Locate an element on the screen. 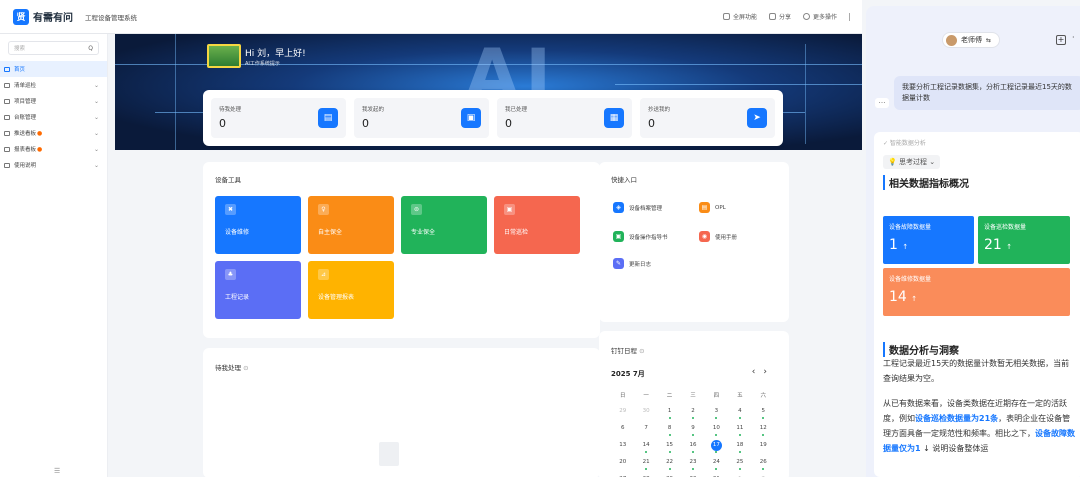 The image size is (1080, 477). sidebar-item-report-board: 报表看板 ● ⌄ is located at coordinates (53, 149).